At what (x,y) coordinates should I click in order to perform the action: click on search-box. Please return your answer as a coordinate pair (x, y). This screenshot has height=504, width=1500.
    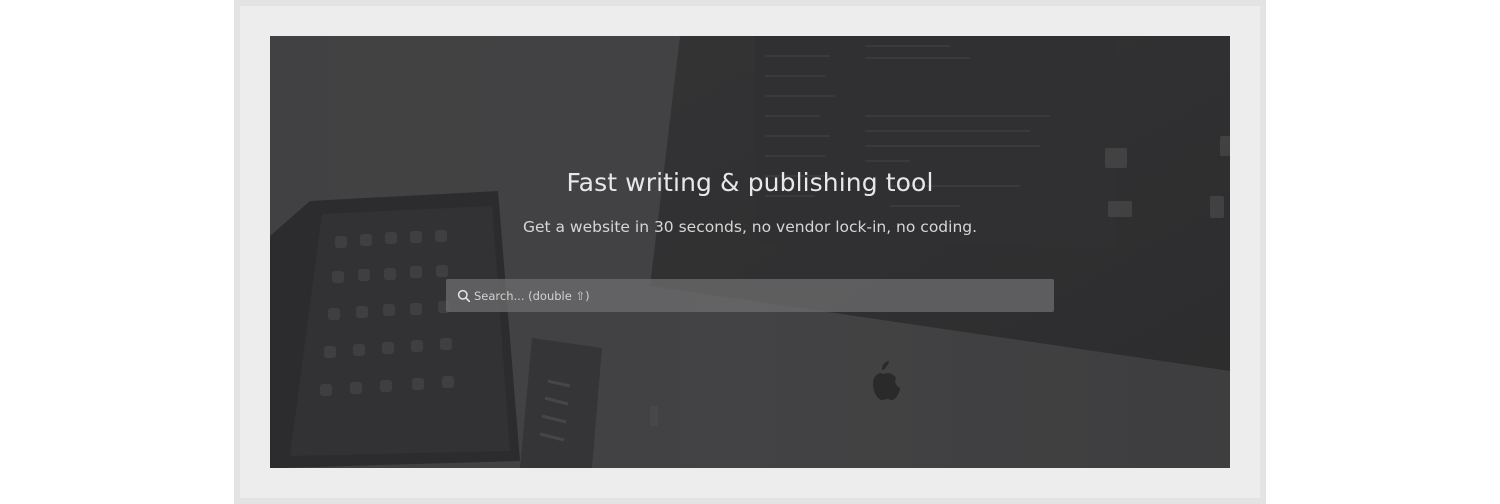
    Looking at the image, I should click on (750, 295).